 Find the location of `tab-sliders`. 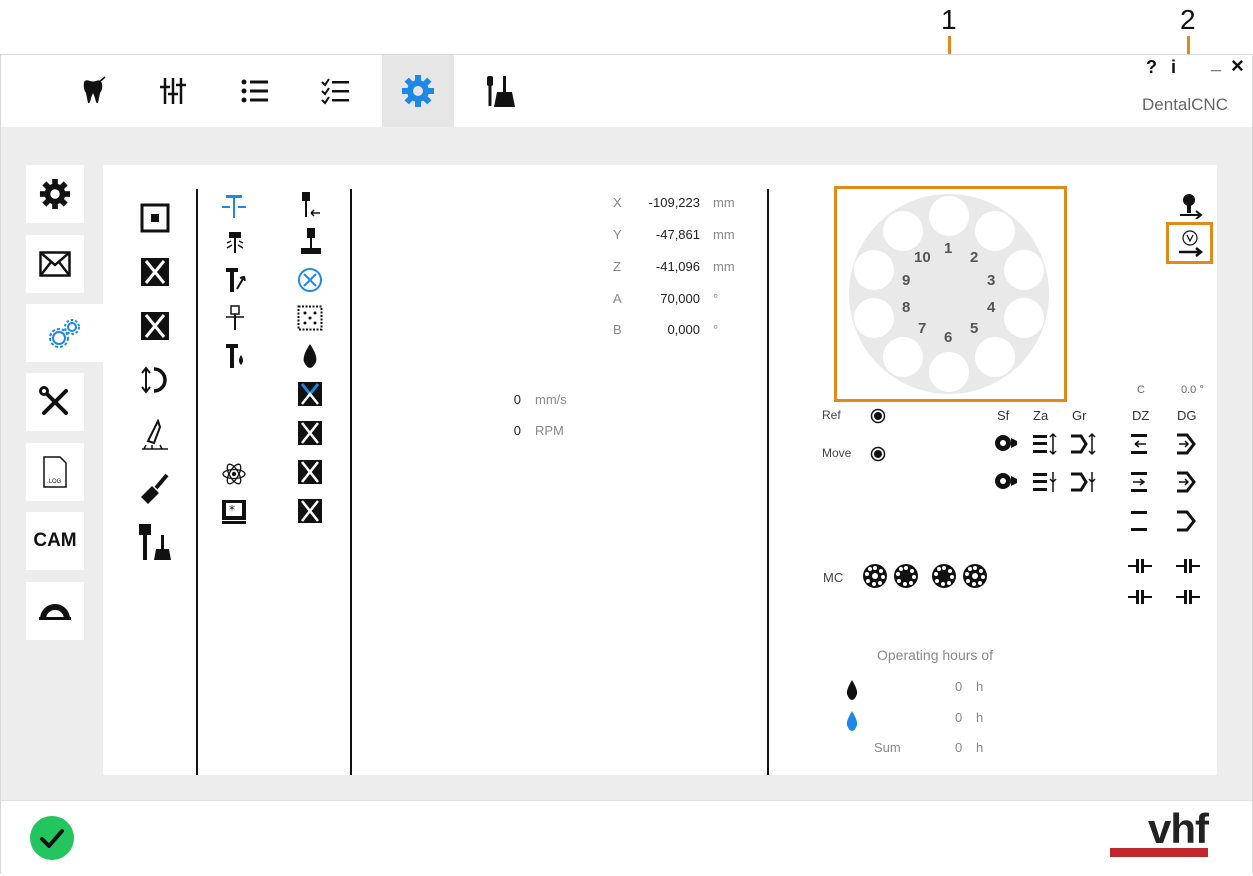

tab-sliders is located at coordinates (173, 91).